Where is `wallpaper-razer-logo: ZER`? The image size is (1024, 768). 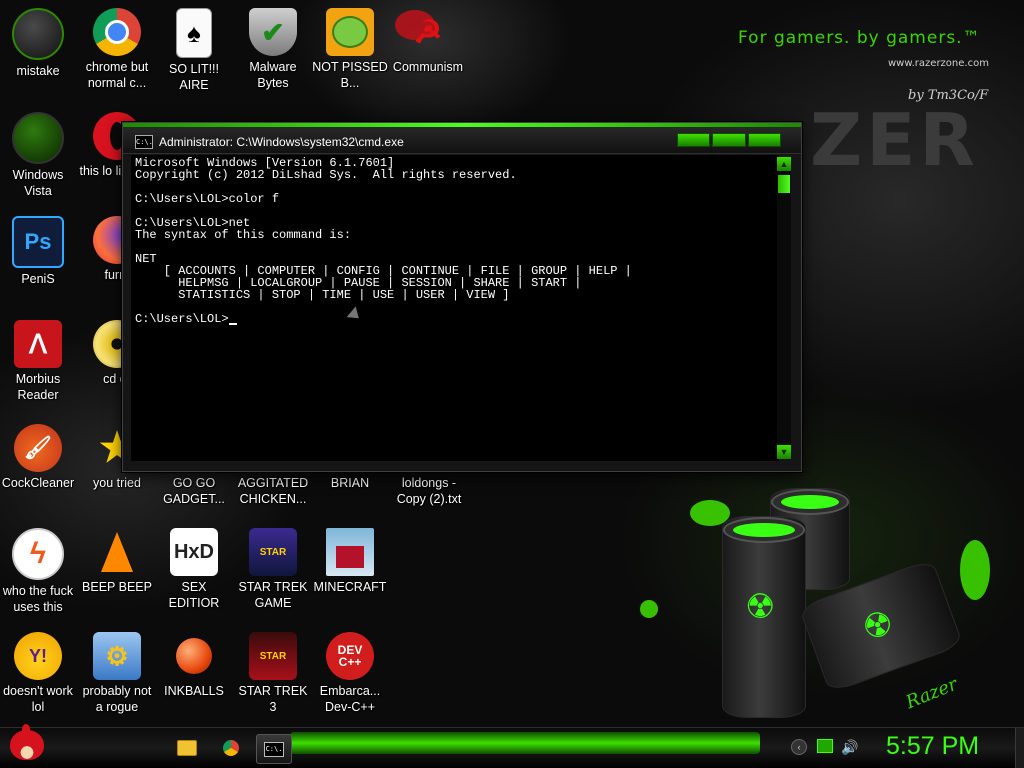 wallpaper-razer-logo: ZER is located at coordinates (894, 140).